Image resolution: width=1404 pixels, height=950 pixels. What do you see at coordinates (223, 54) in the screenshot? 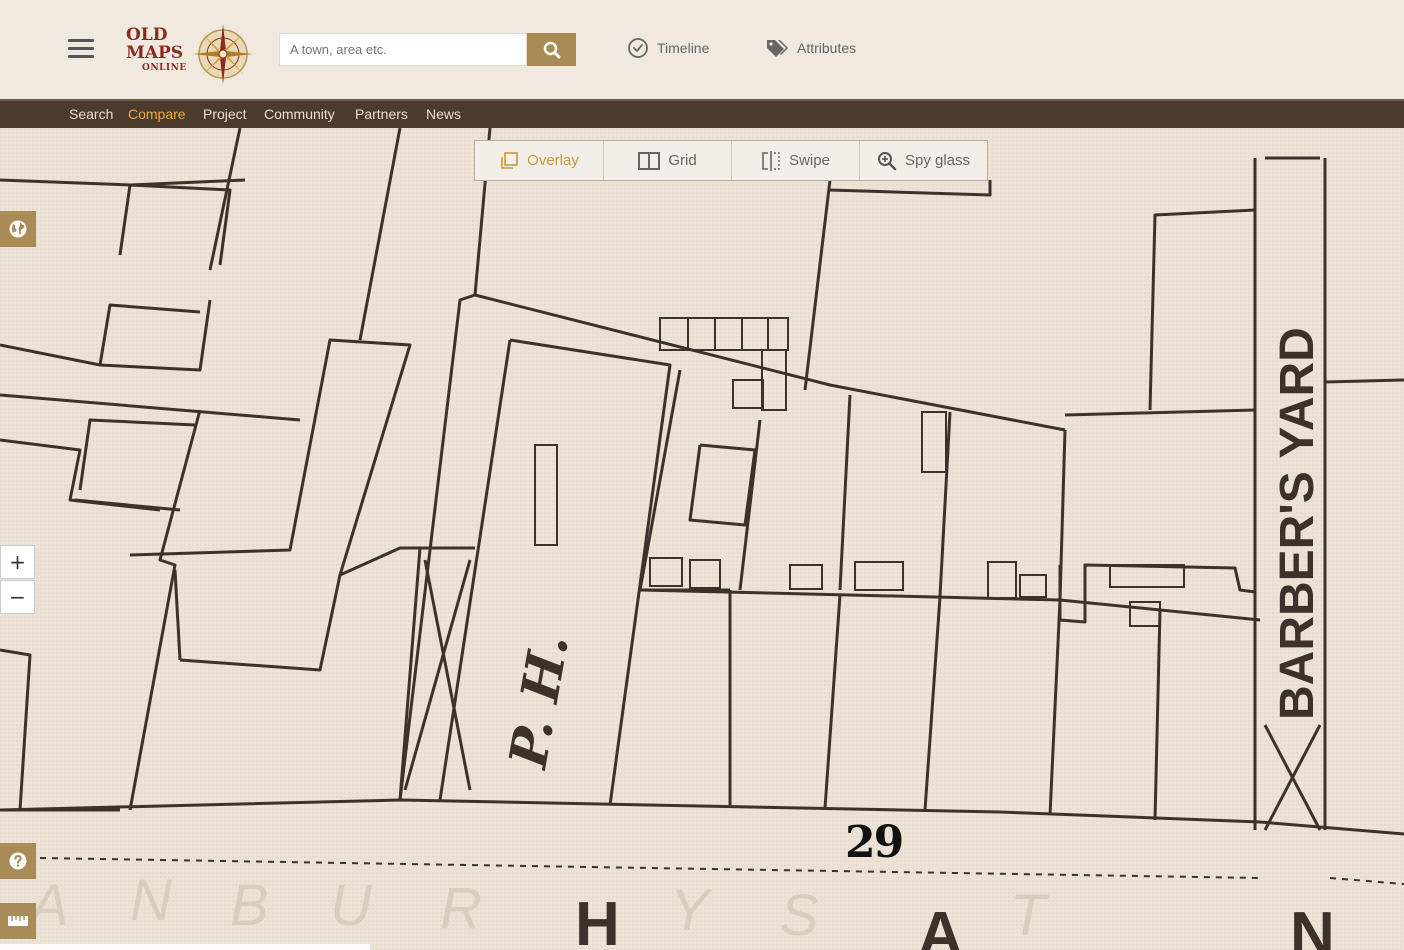
I see `compass-rose-icon` at bounding box center [223, 54].